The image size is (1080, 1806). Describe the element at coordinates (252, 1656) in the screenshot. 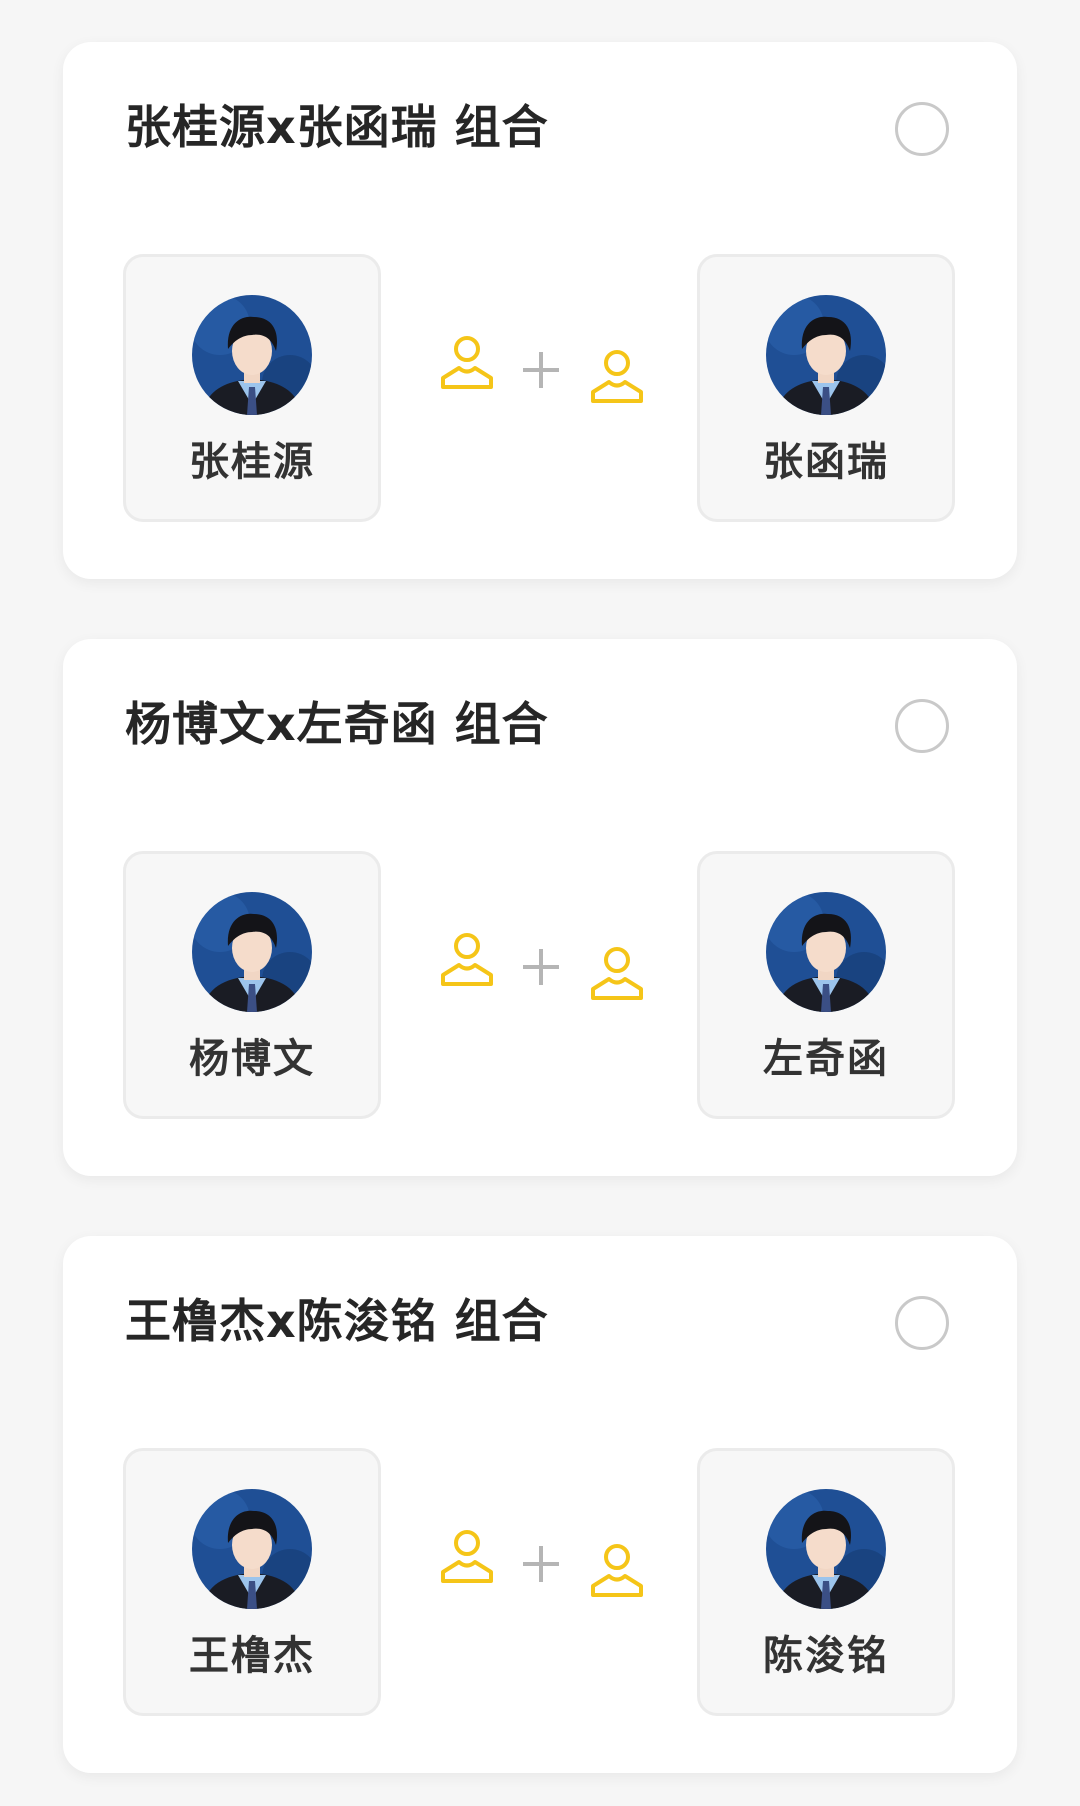

I see `member-name: 王橹杰` at that location.